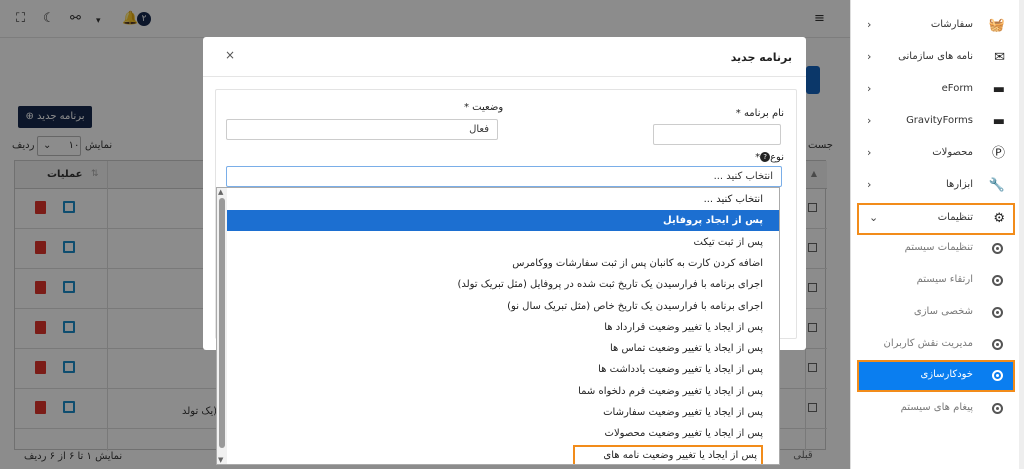  What do you see at coordinates (484, 107) in the screenshot?
I see `status-label: وضعیت *` at bounding box center [484, 107].